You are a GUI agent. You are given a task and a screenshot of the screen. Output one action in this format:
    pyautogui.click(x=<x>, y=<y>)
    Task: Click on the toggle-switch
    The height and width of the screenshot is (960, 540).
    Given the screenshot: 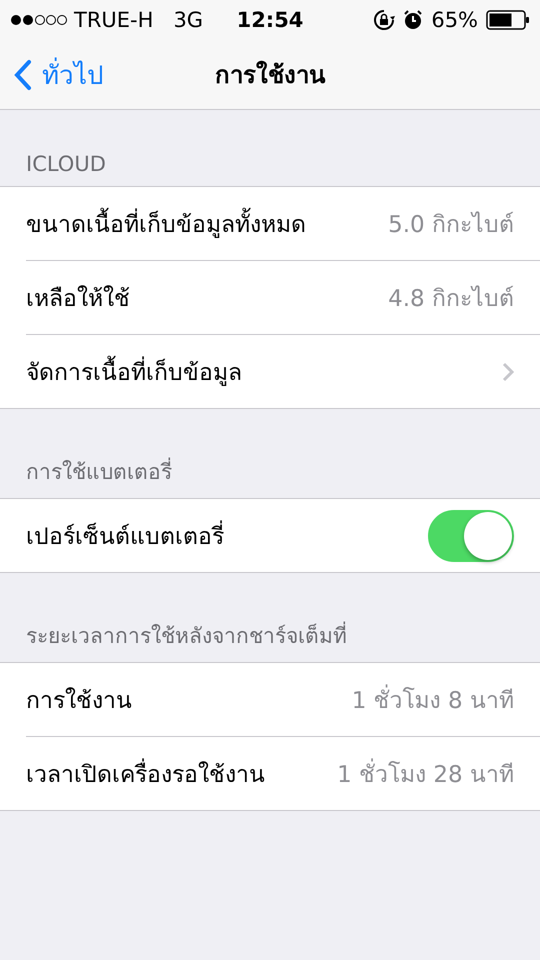 What is the action you would take?
    pyautogui.click(x=471, y=536)
    